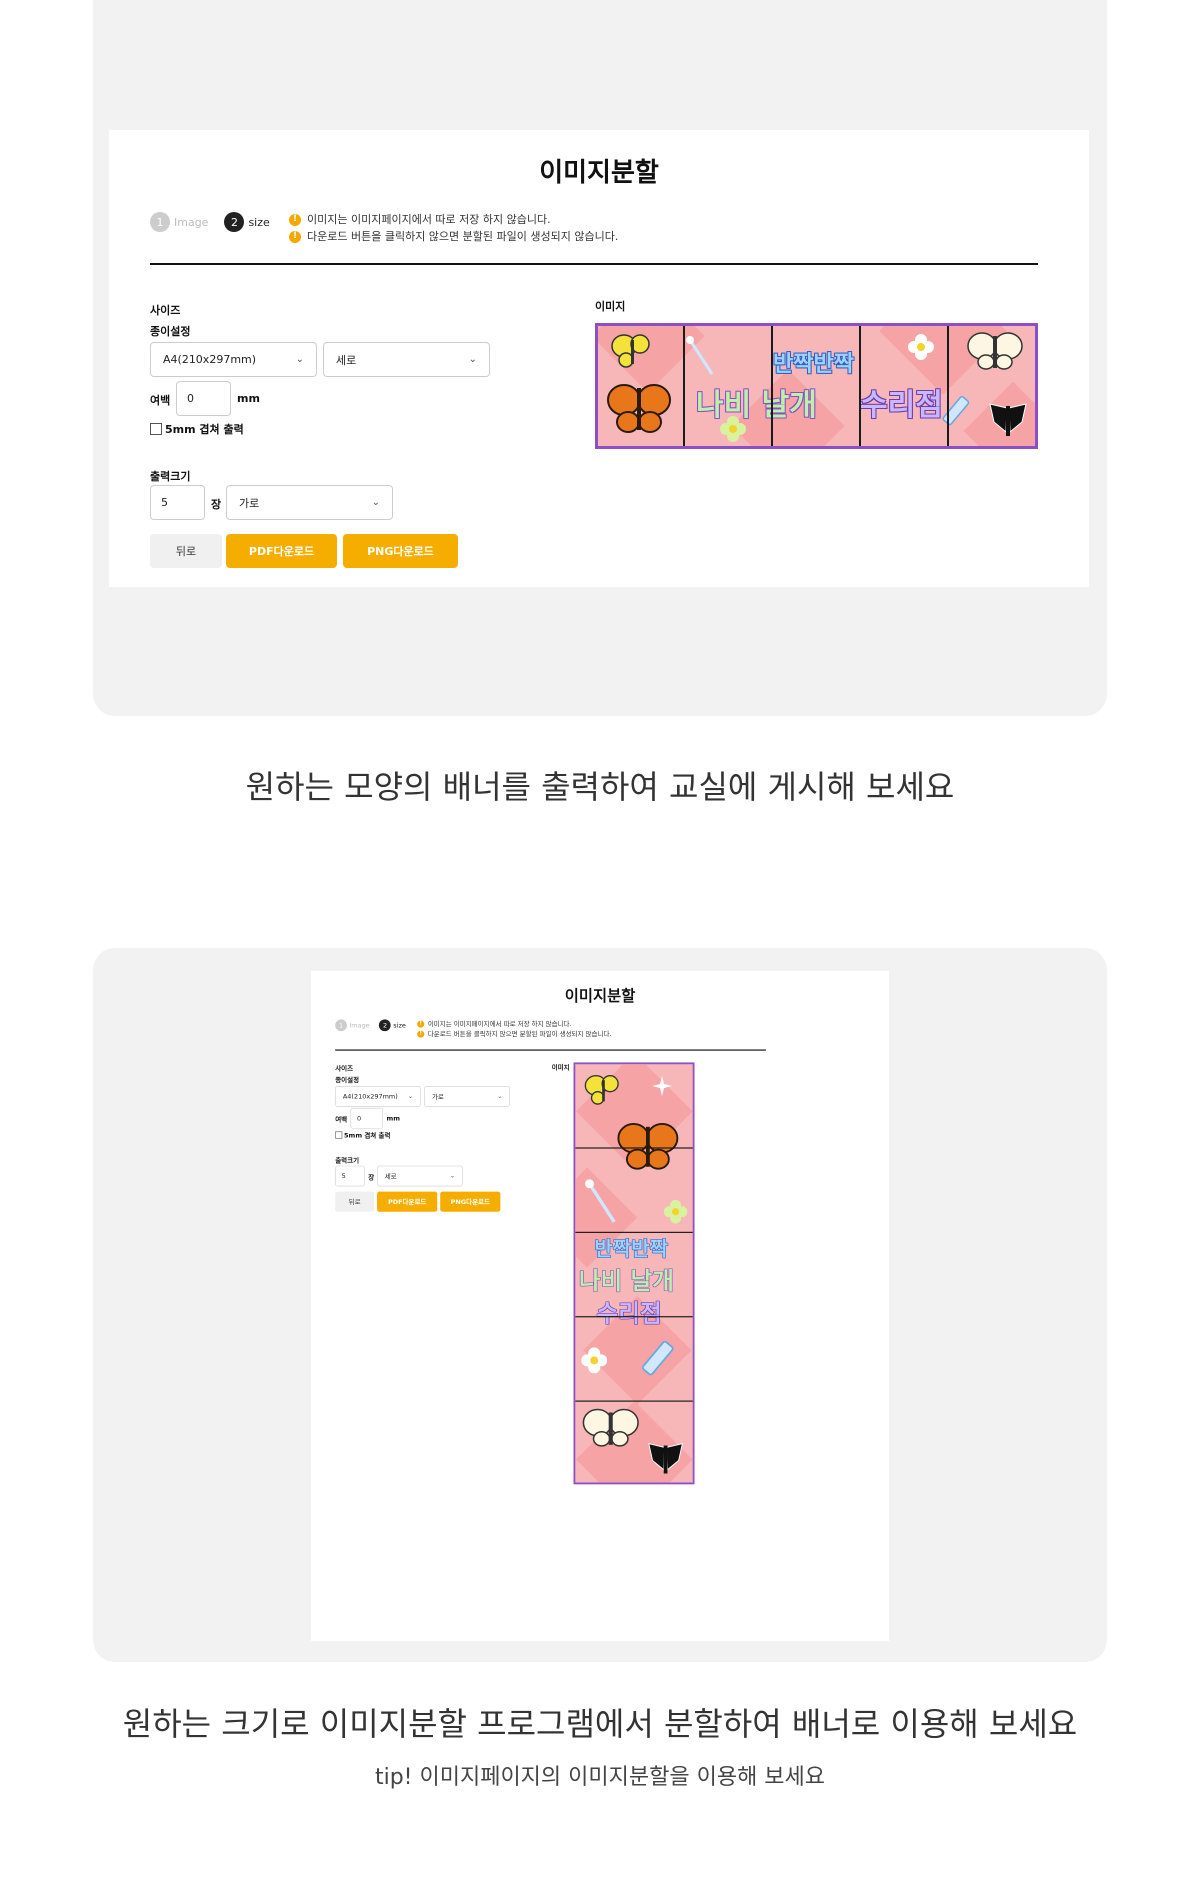  I want to click on banner-title-line3: 수리점, so click(901, 405).